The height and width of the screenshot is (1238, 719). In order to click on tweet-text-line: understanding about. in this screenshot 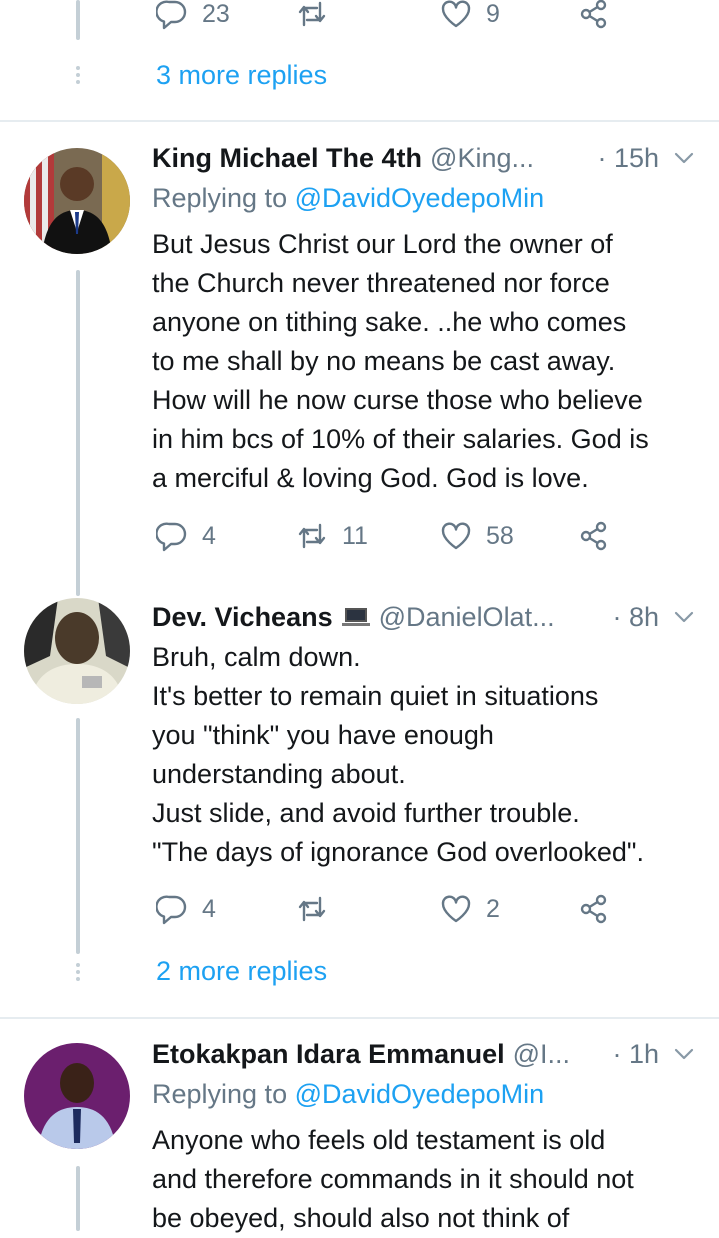, I will do `click(279, 774)`.